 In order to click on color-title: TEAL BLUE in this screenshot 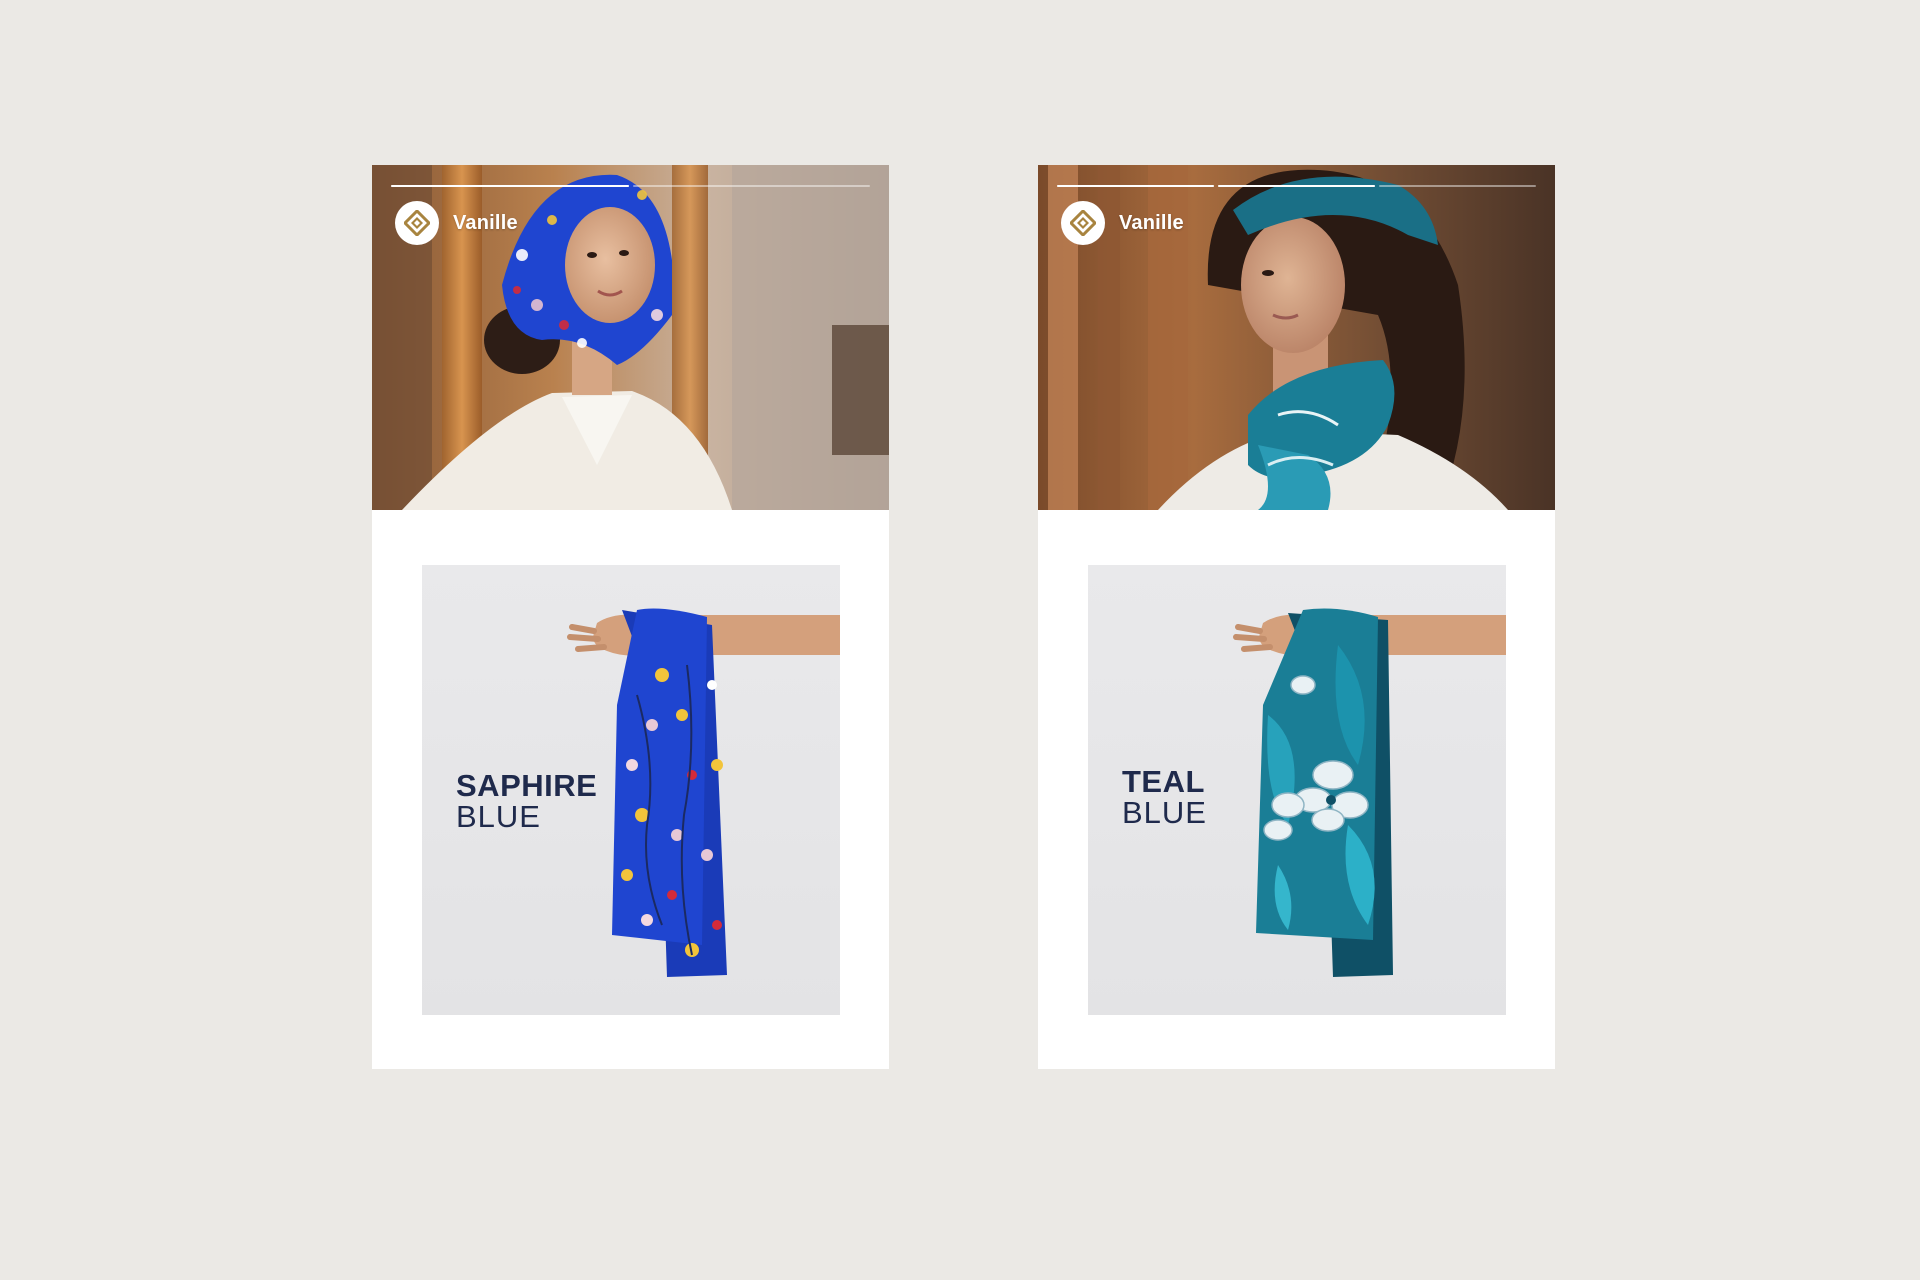, I will do `click(1164, 797)`.